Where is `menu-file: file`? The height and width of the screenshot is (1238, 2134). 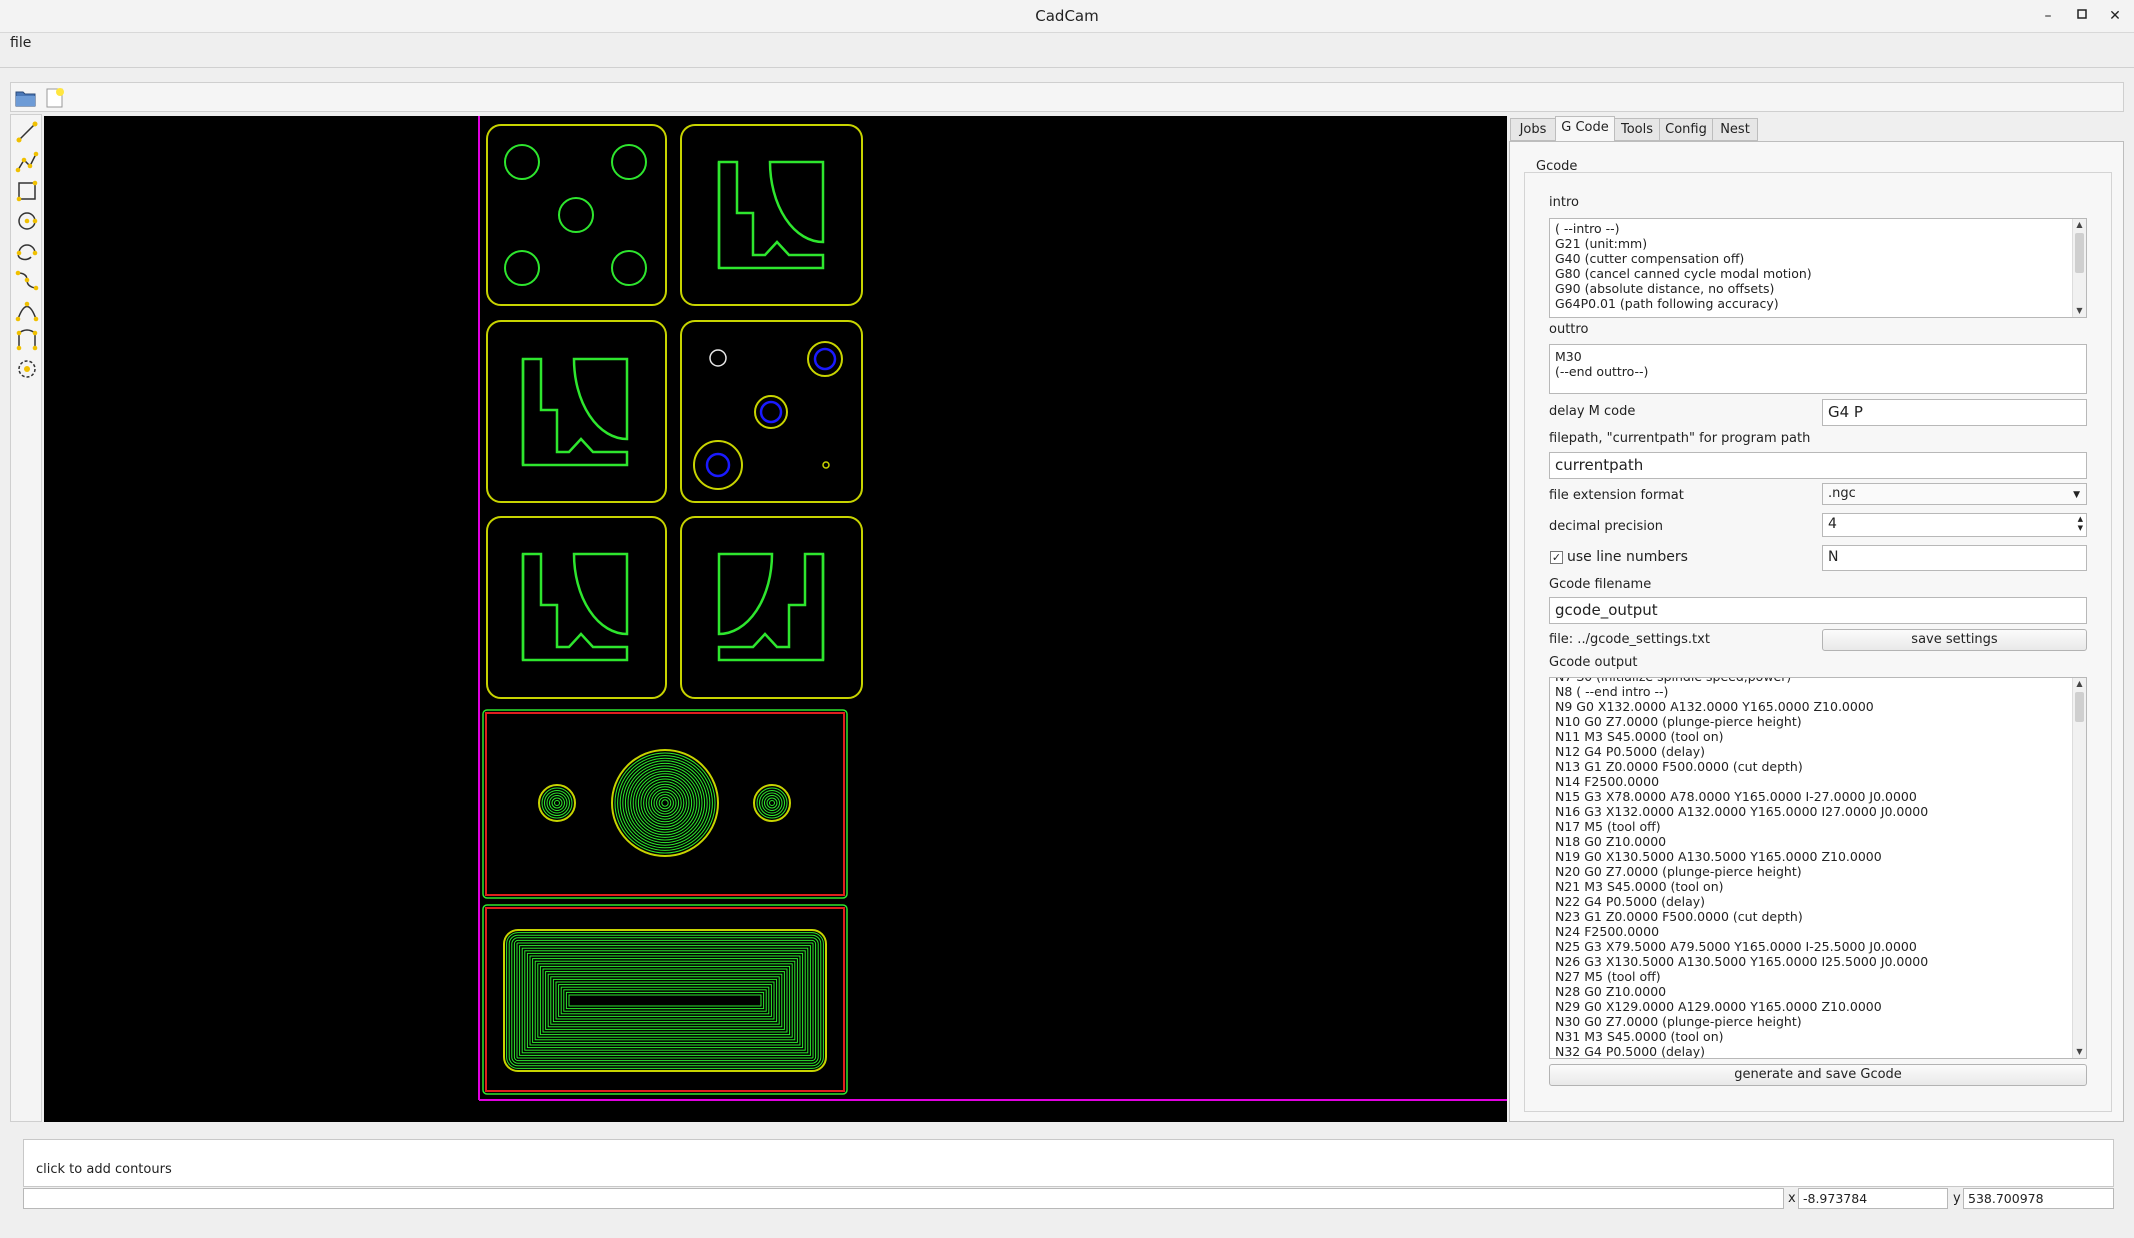
menu-file: file is located at coordinates (20, 43).